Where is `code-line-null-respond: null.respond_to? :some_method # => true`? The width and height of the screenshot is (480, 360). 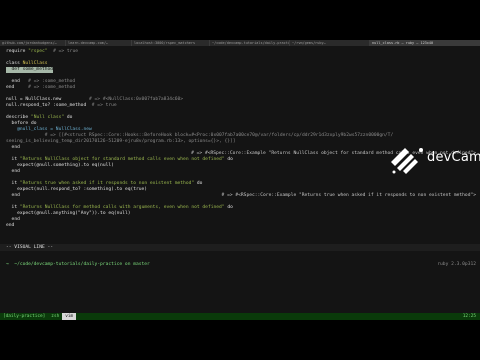 code-line-null-respond: null.respond_to? :some_method # => true is located at coordinates (61, 105).